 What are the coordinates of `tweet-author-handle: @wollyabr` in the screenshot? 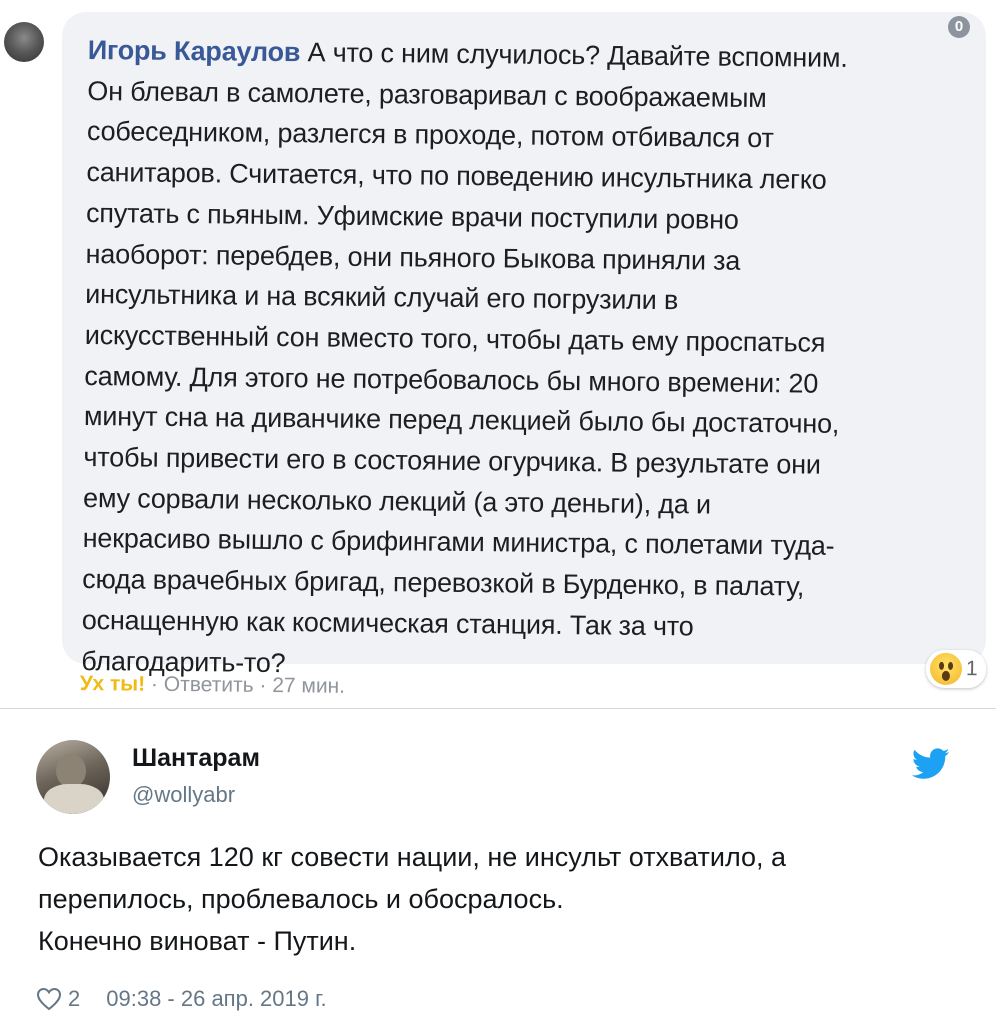 It's located at (183, 795).